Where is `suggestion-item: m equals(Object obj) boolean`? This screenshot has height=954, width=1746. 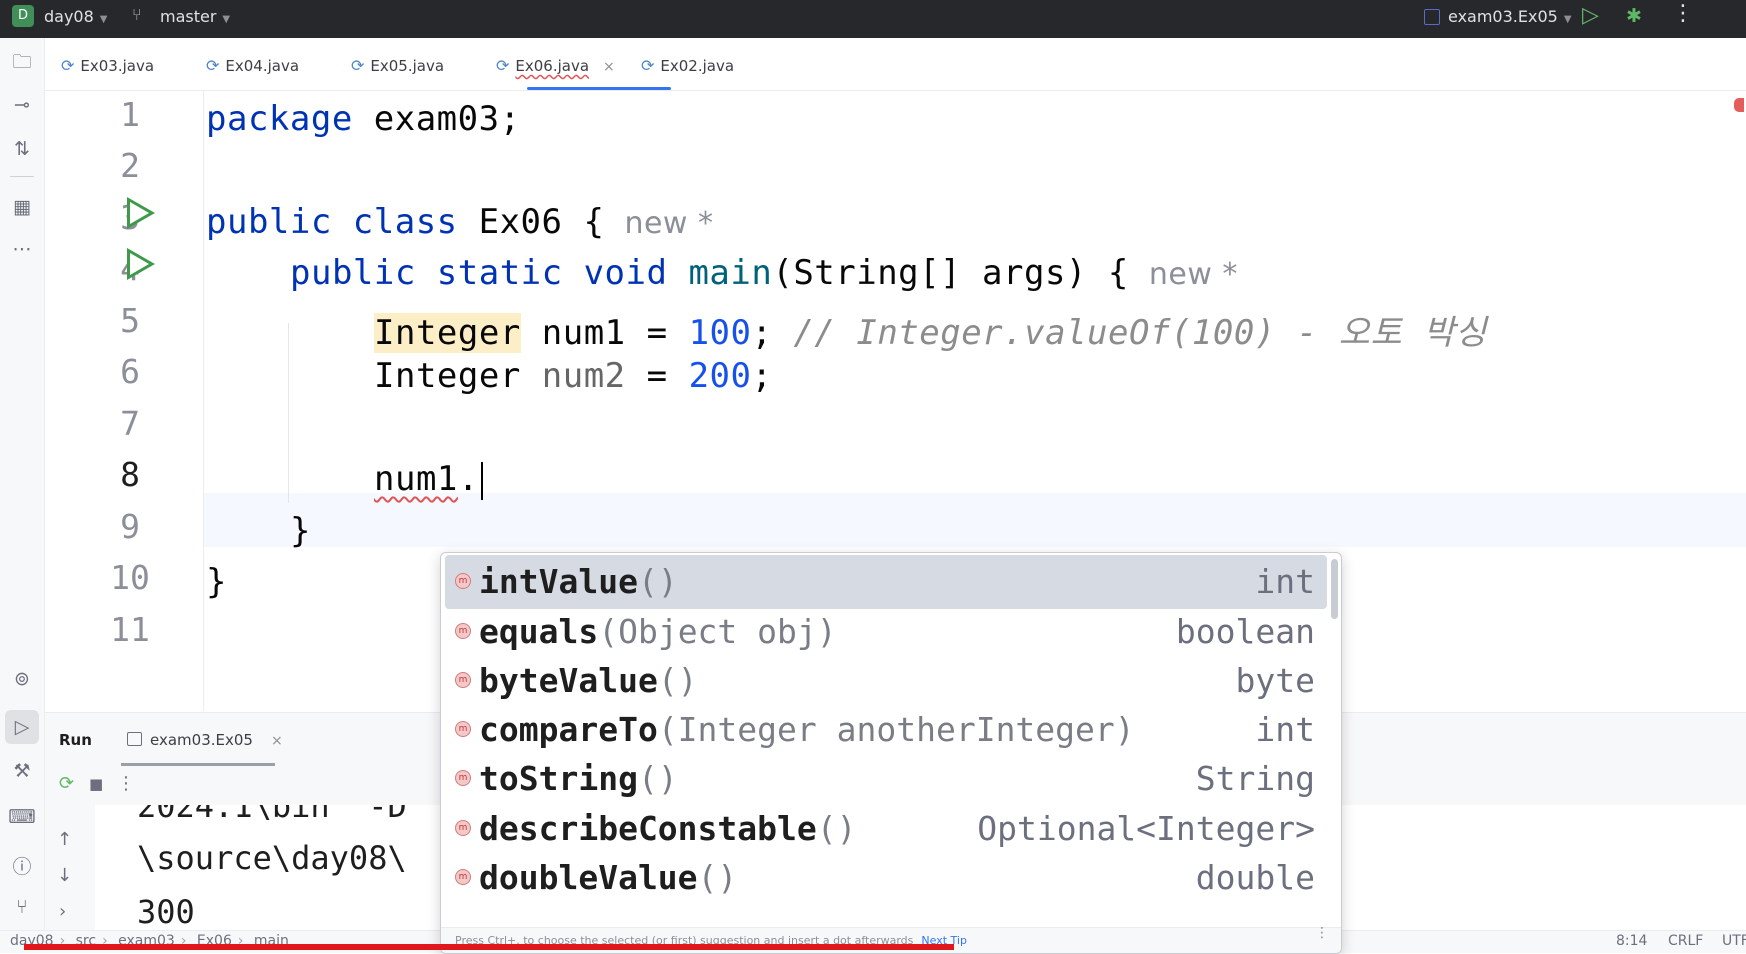 suggestion-item: m equals(Object obj) boolean is located at coordinates (886, 632).